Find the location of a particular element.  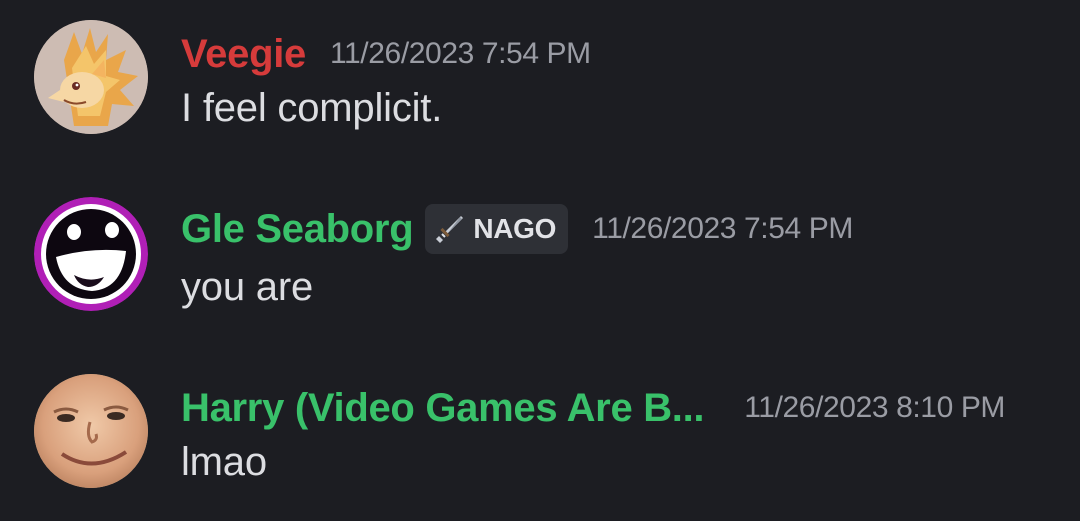

message-text: you are is located at coordinates (247, 287).